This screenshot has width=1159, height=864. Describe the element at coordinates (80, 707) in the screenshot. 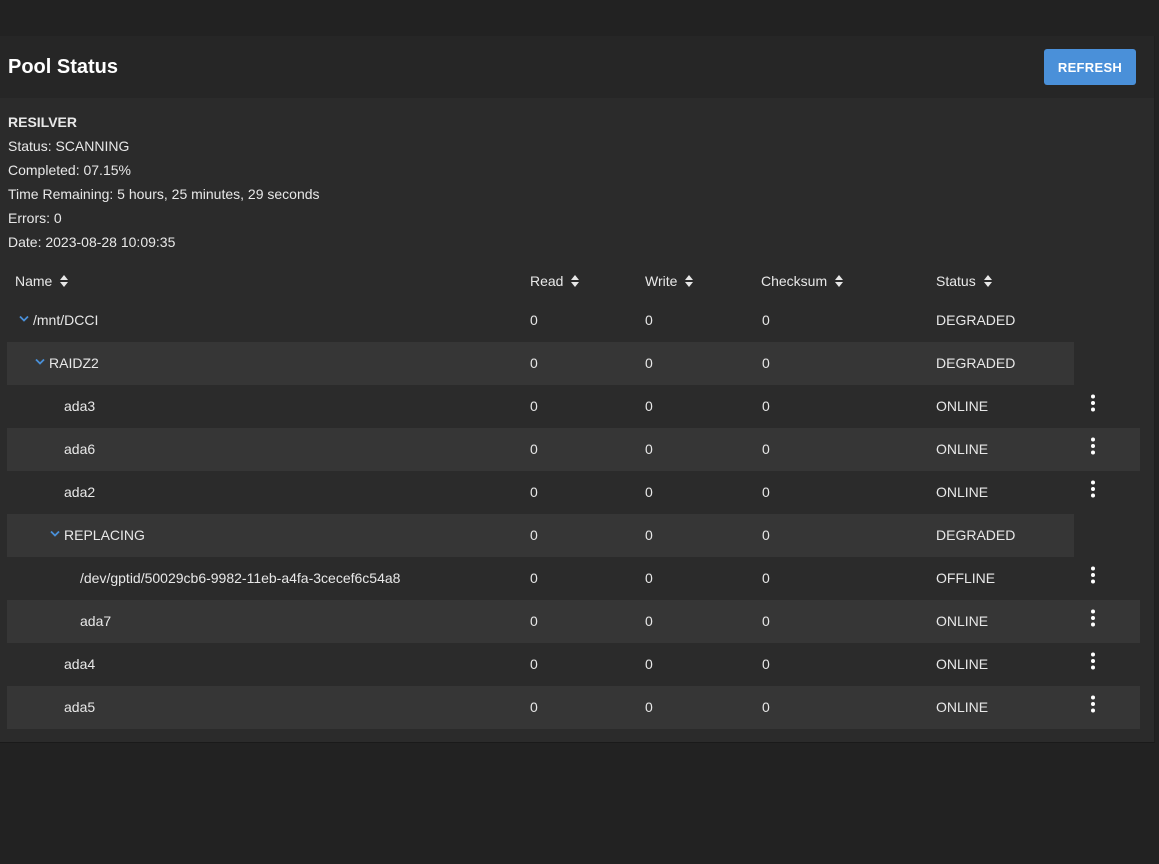

I see `row-name: ada5` at that location.